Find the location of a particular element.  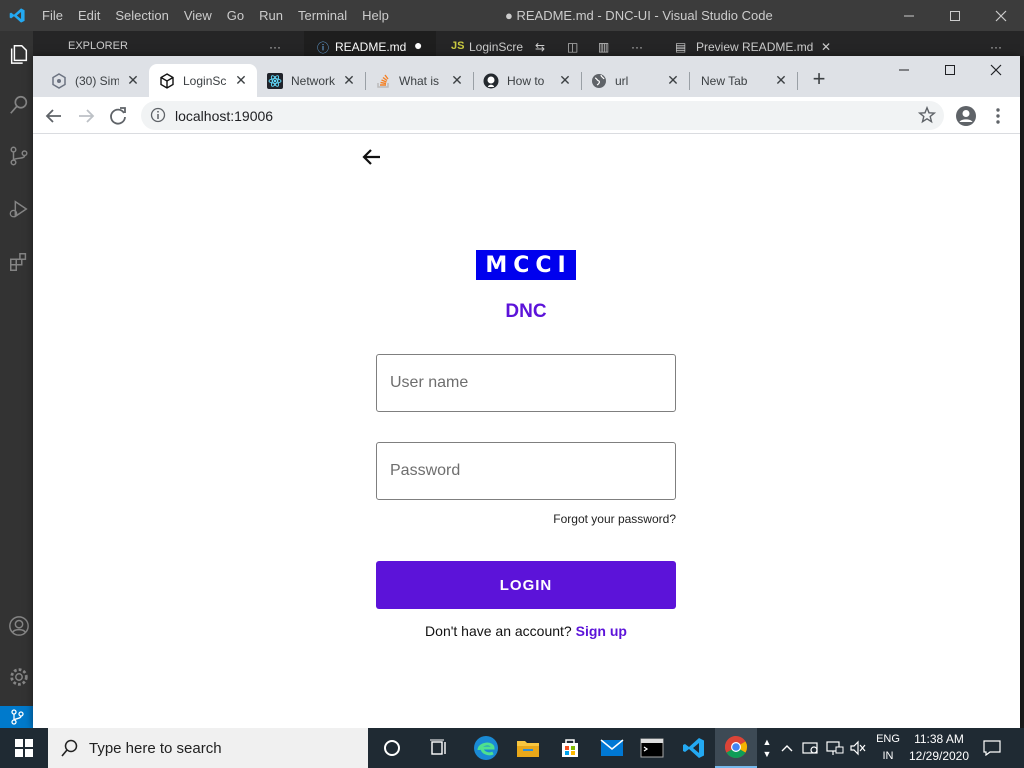

action-center-button is located at coordinates (992, 748).